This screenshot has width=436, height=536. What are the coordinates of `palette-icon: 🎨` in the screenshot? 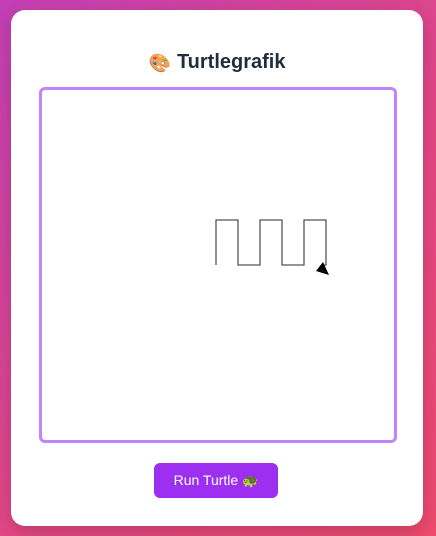 It's located at (159, 63).